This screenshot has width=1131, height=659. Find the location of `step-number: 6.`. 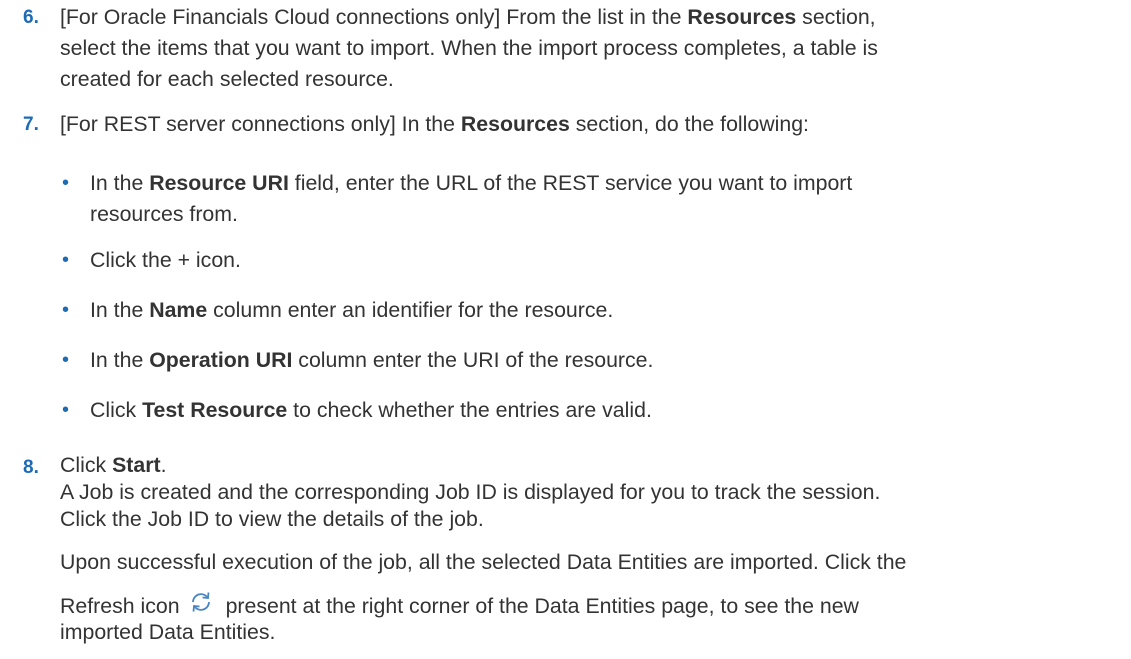

step-number: 6. is located at coordinates (31, 17).